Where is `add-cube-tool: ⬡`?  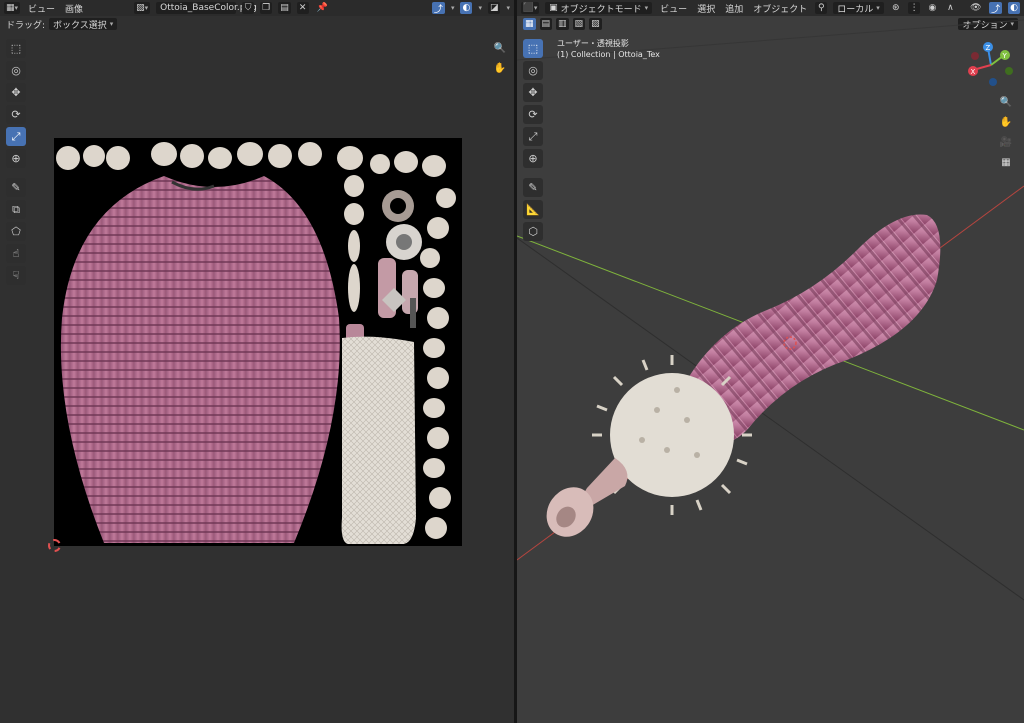 add-cube-tool: ⬡ is located at coordinates (533, 231).